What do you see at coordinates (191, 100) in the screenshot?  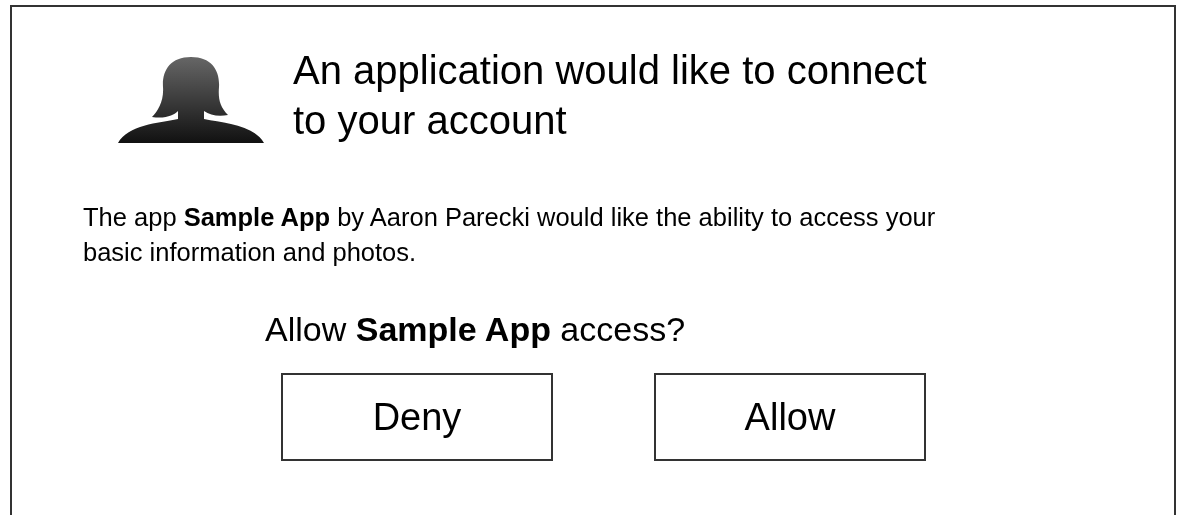 I see `avatar-icon` at bounding box center [191, 100].